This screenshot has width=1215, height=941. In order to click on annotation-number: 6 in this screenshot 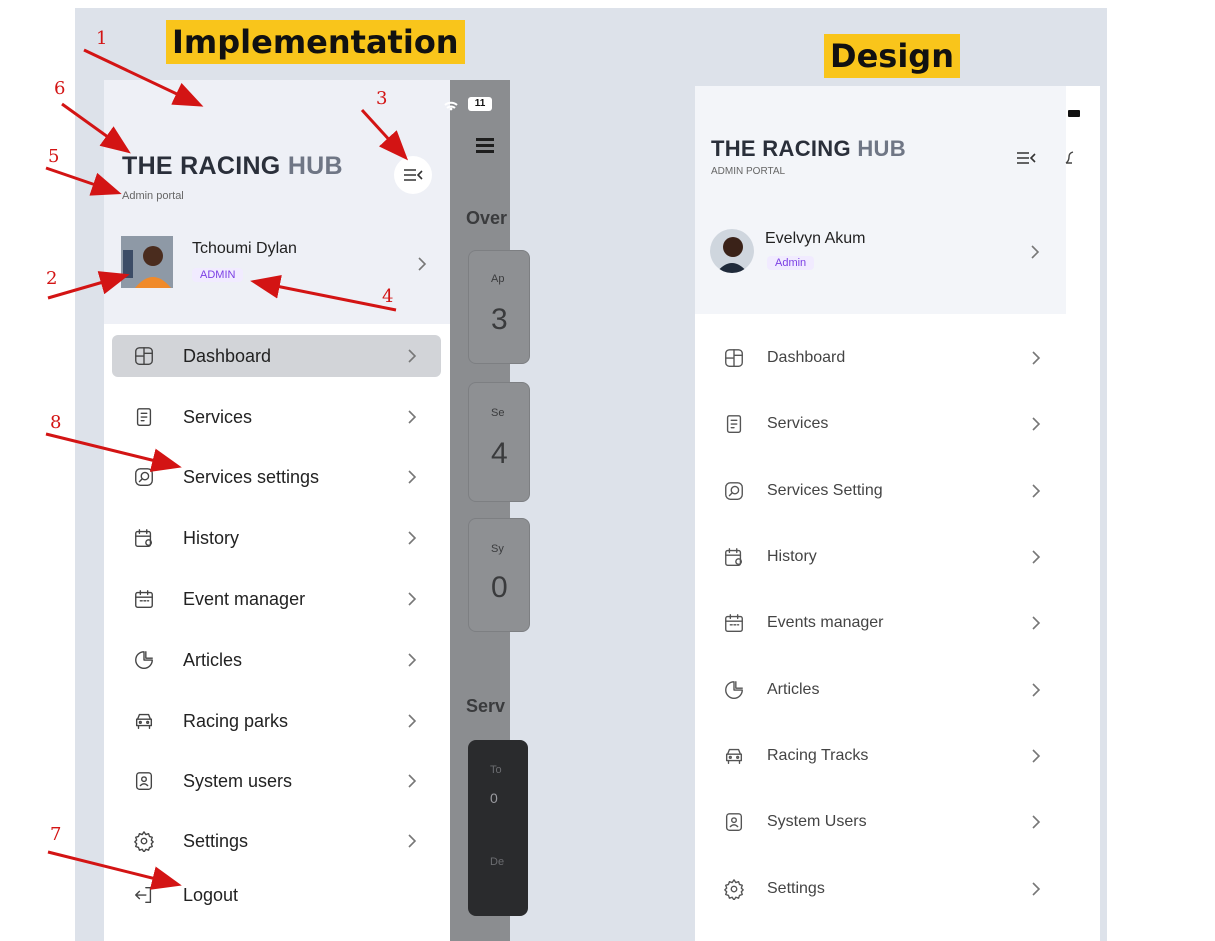, I will do `click(60, 88)`.